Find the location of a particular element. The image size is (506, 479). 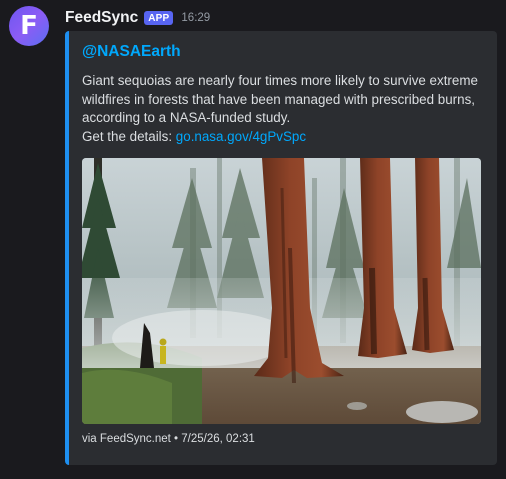

app-badge: APP is located at coordinates (159, 18).